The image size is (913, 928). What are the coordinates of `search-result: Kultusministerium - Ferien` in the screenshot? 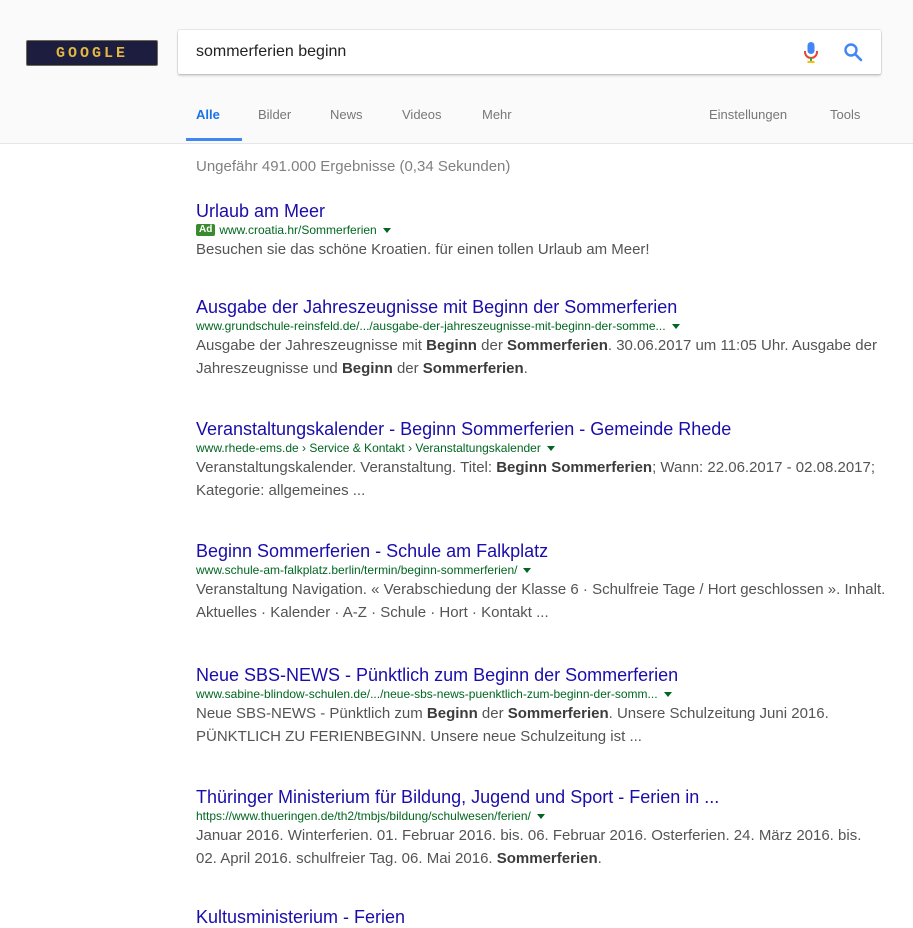 It's located at (541, 917).